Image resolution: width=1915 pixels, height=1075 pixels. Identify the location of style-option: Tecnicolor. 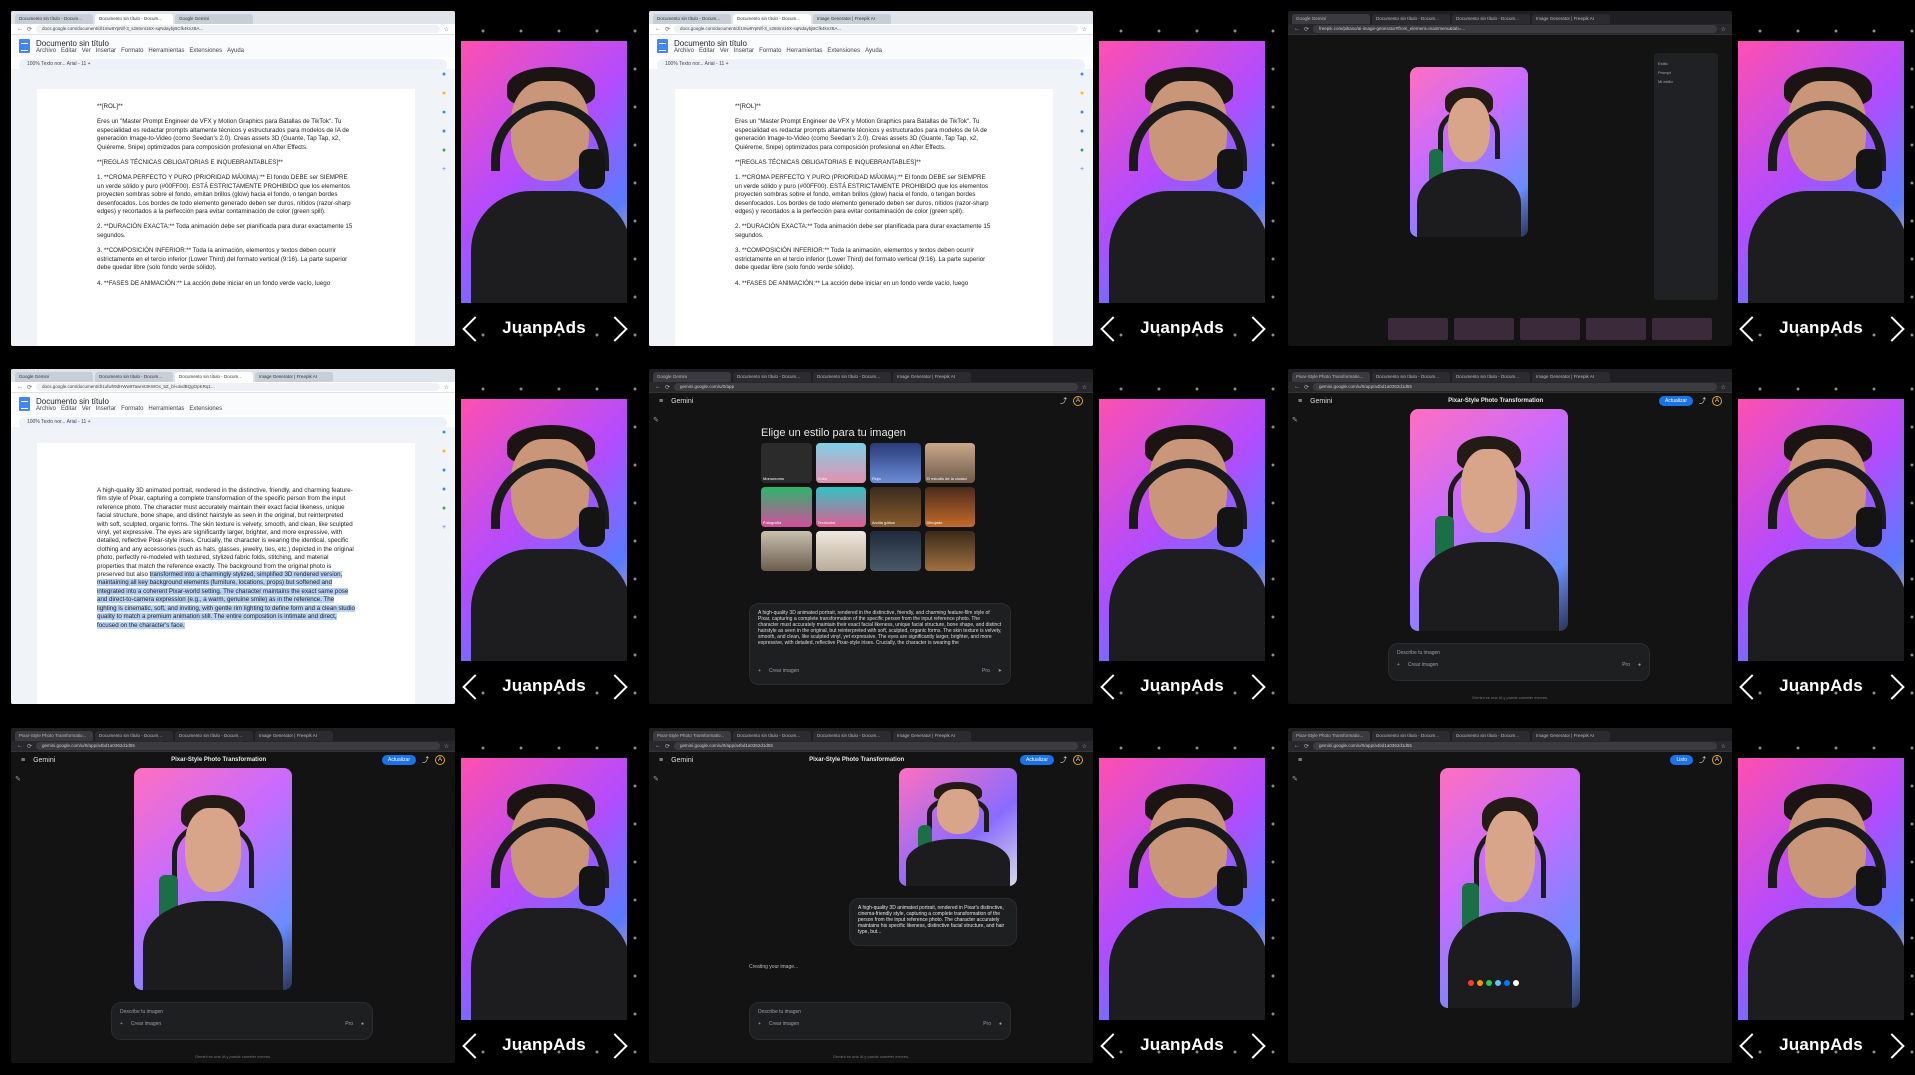
(840, 507).